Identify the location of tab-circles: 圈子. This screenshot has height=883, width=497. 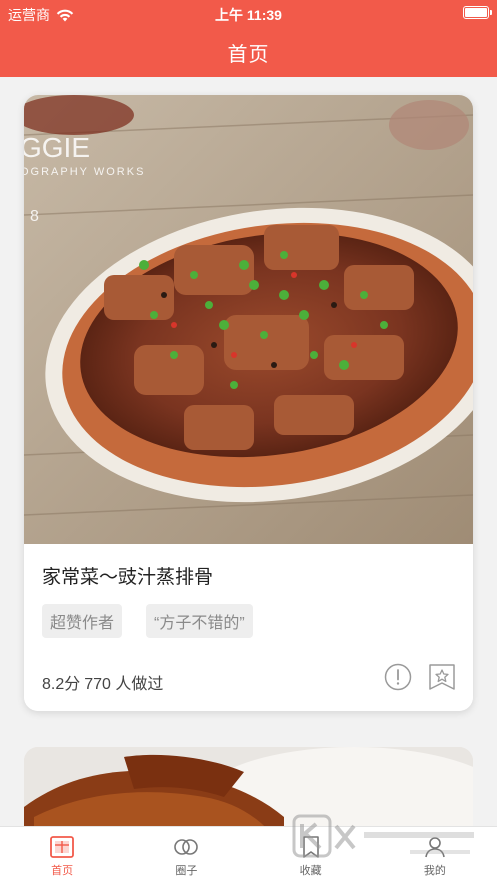
(186, 855).